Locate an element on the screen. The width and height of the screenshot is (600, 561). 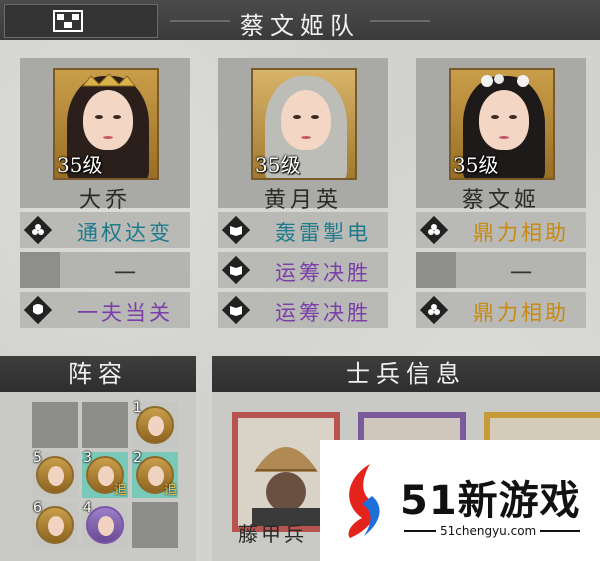
shield-swirl-icon is located at coordinates (38, 310).